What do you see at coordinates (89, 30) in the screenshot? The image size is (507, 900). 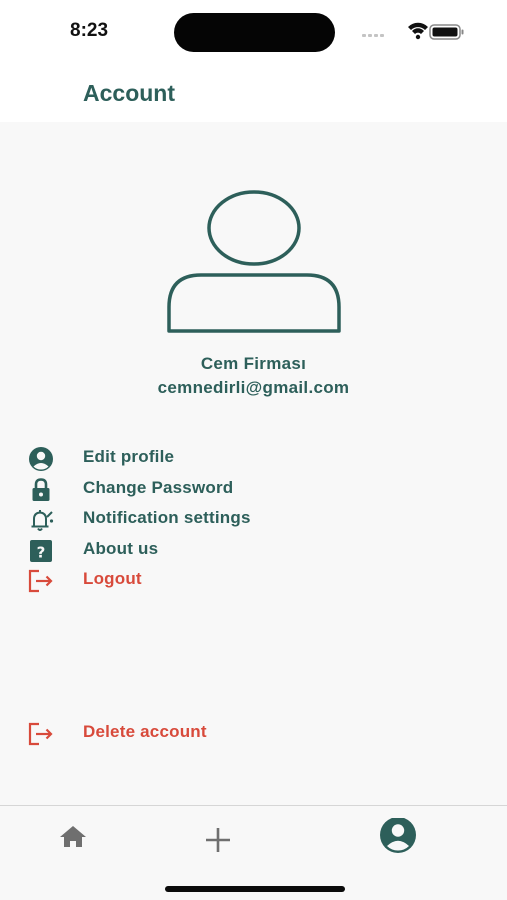 I see `status-time: 8:23` at bounding box center [89, 30].